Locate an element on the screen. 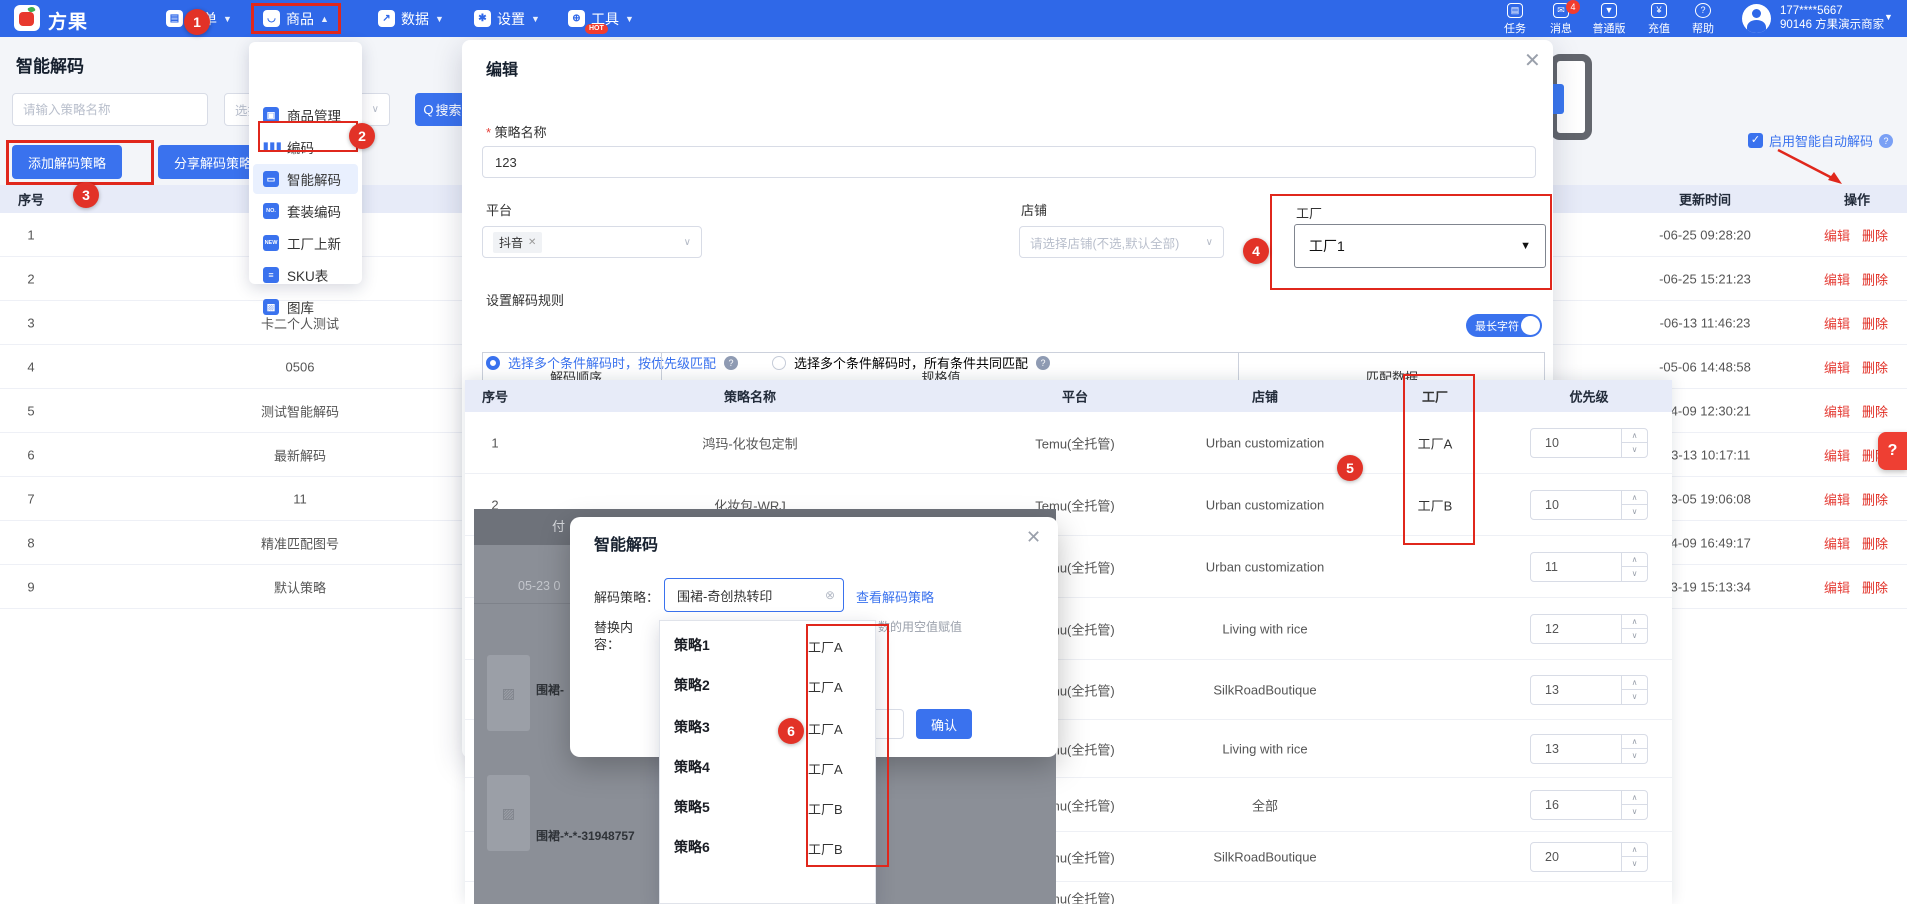 This screenshot has height=904, width=1907. view-decode-strategy-link: 查看解码策略 is located at coordinates (895, 596).